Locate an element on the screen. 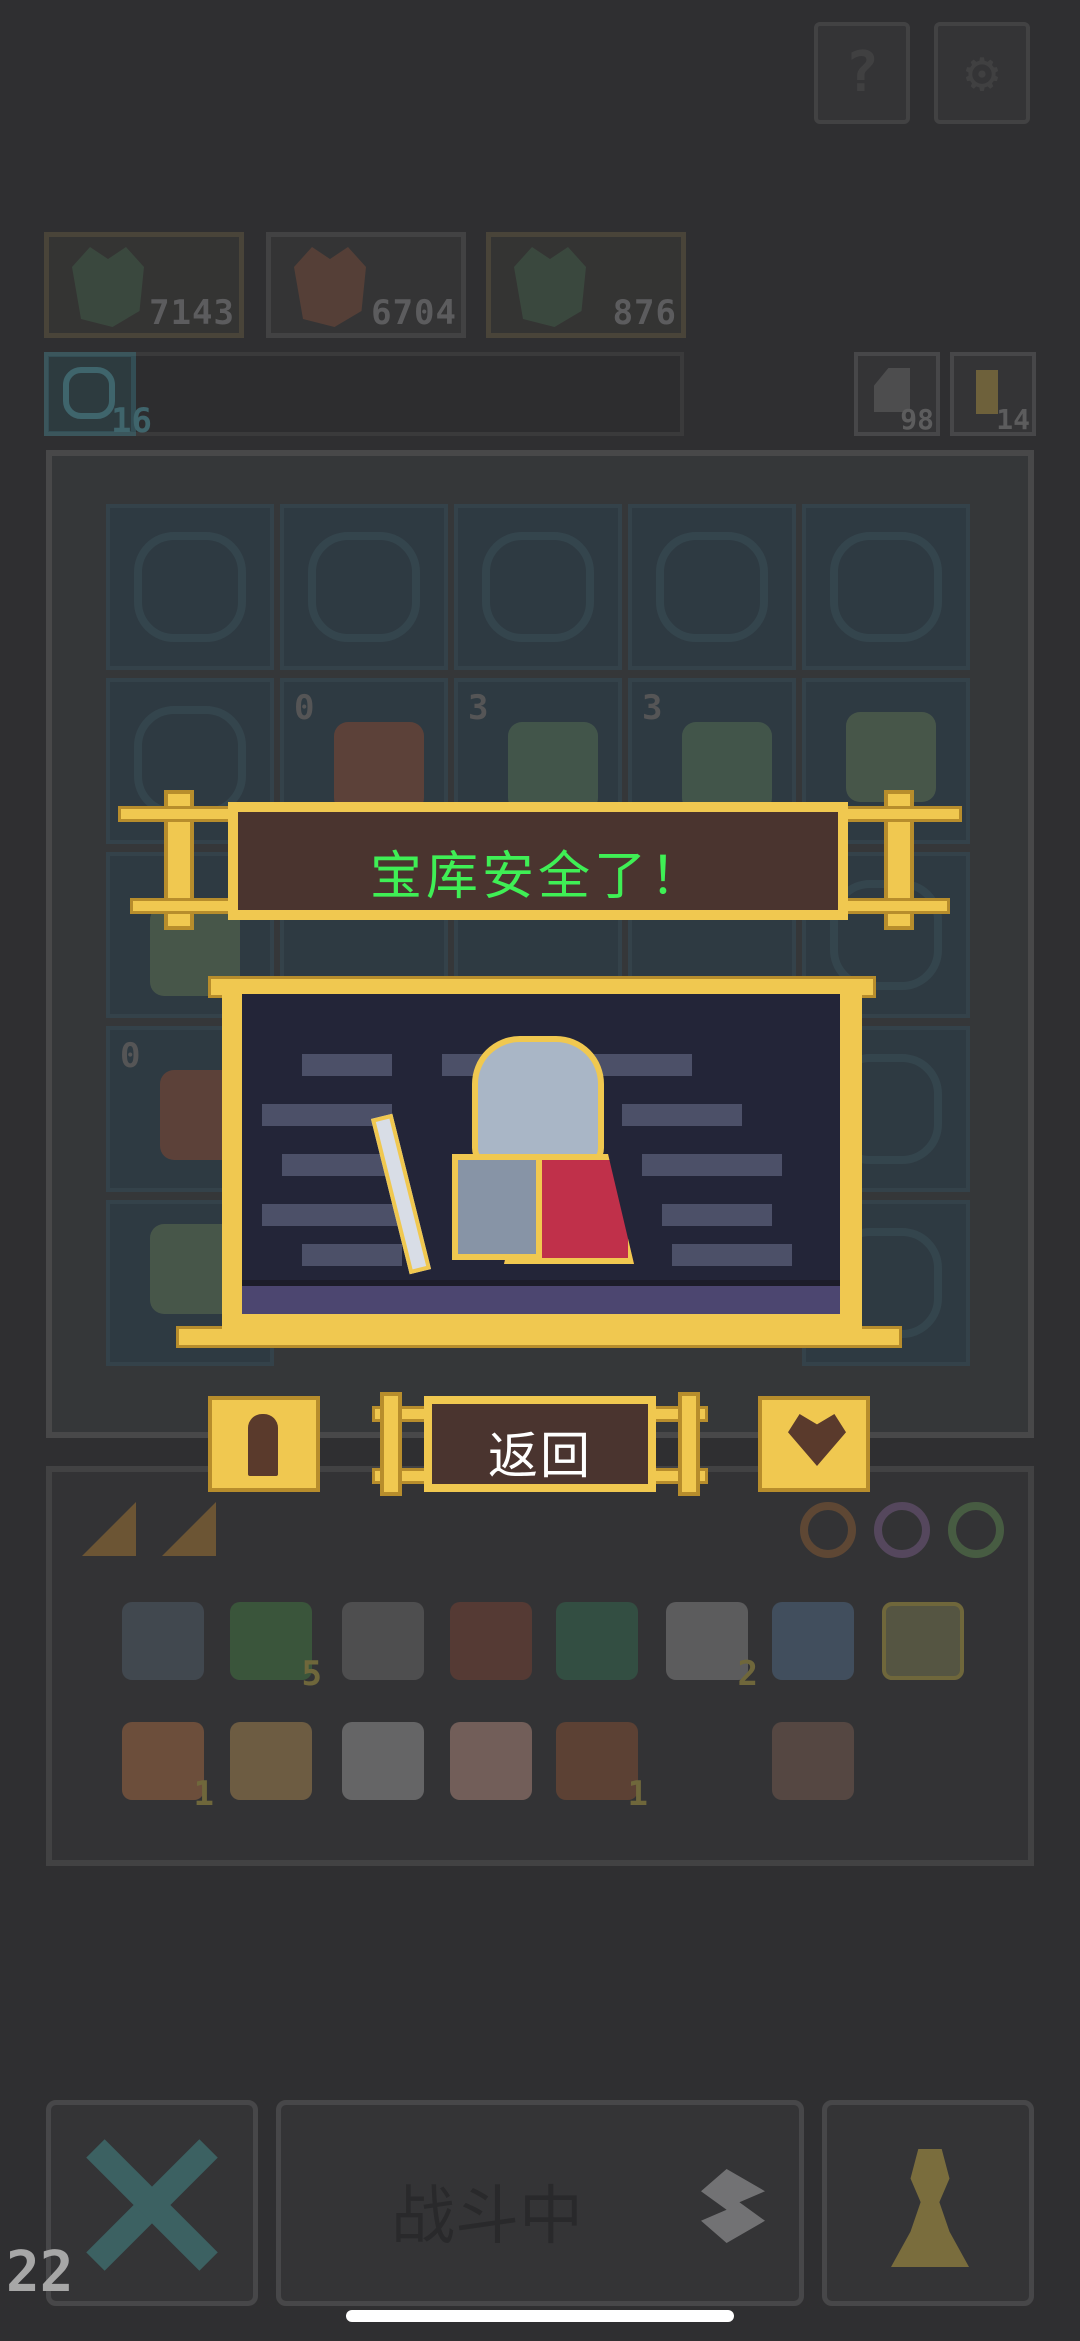 This screenshot has height=2341, width=1080. help-button: ? is located at coordinates (862, 73).